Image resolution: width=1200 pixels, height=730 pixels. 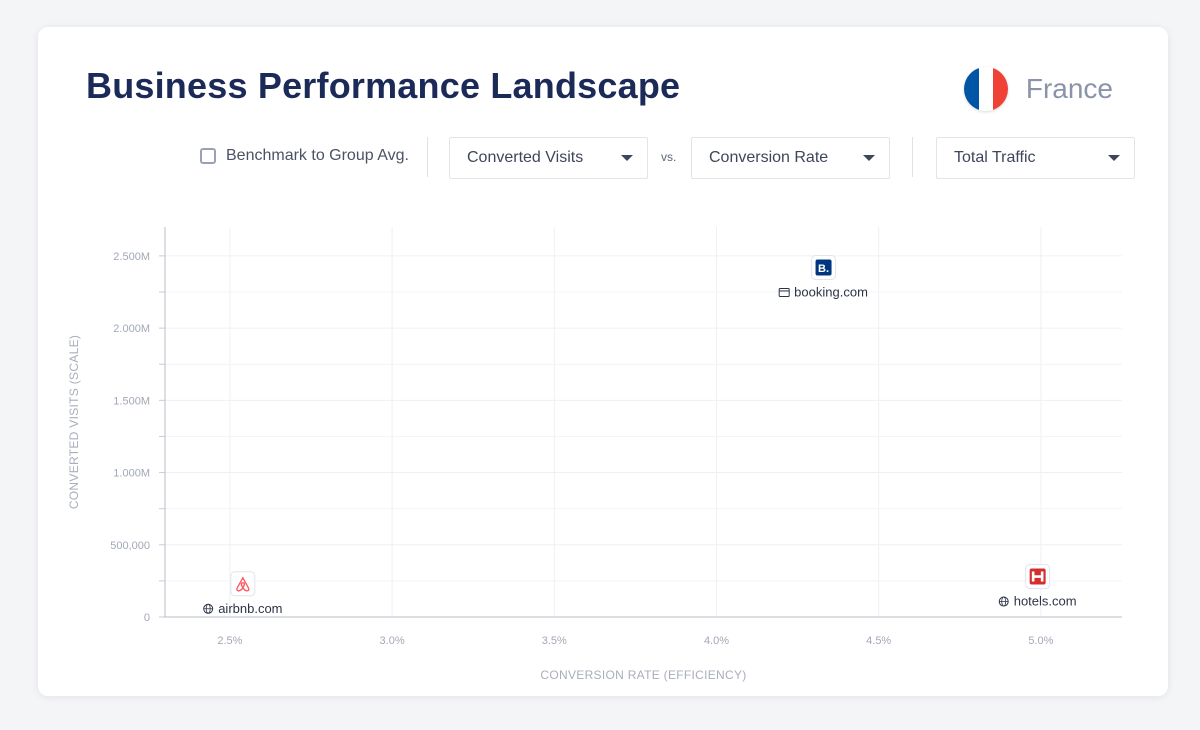 I want to click on y-tick-label: 1.500M, so click(x=131, y=401).